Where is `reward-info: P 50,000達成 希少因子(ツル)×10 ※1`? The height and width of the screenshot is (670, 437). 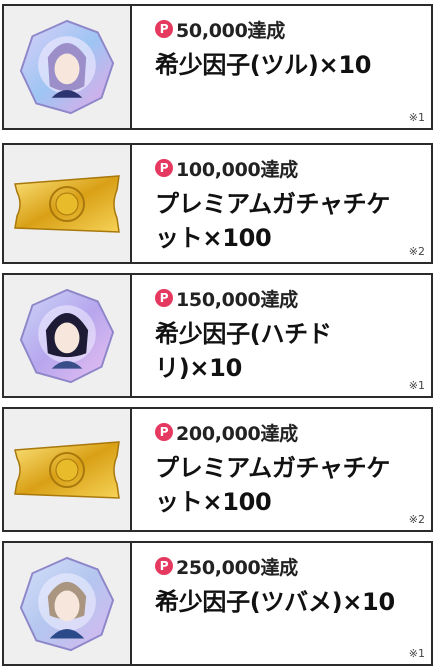
reward-info: P 50,000達成 希少因子(ツル)×10 ※1 is located at coordinates (281, 67).